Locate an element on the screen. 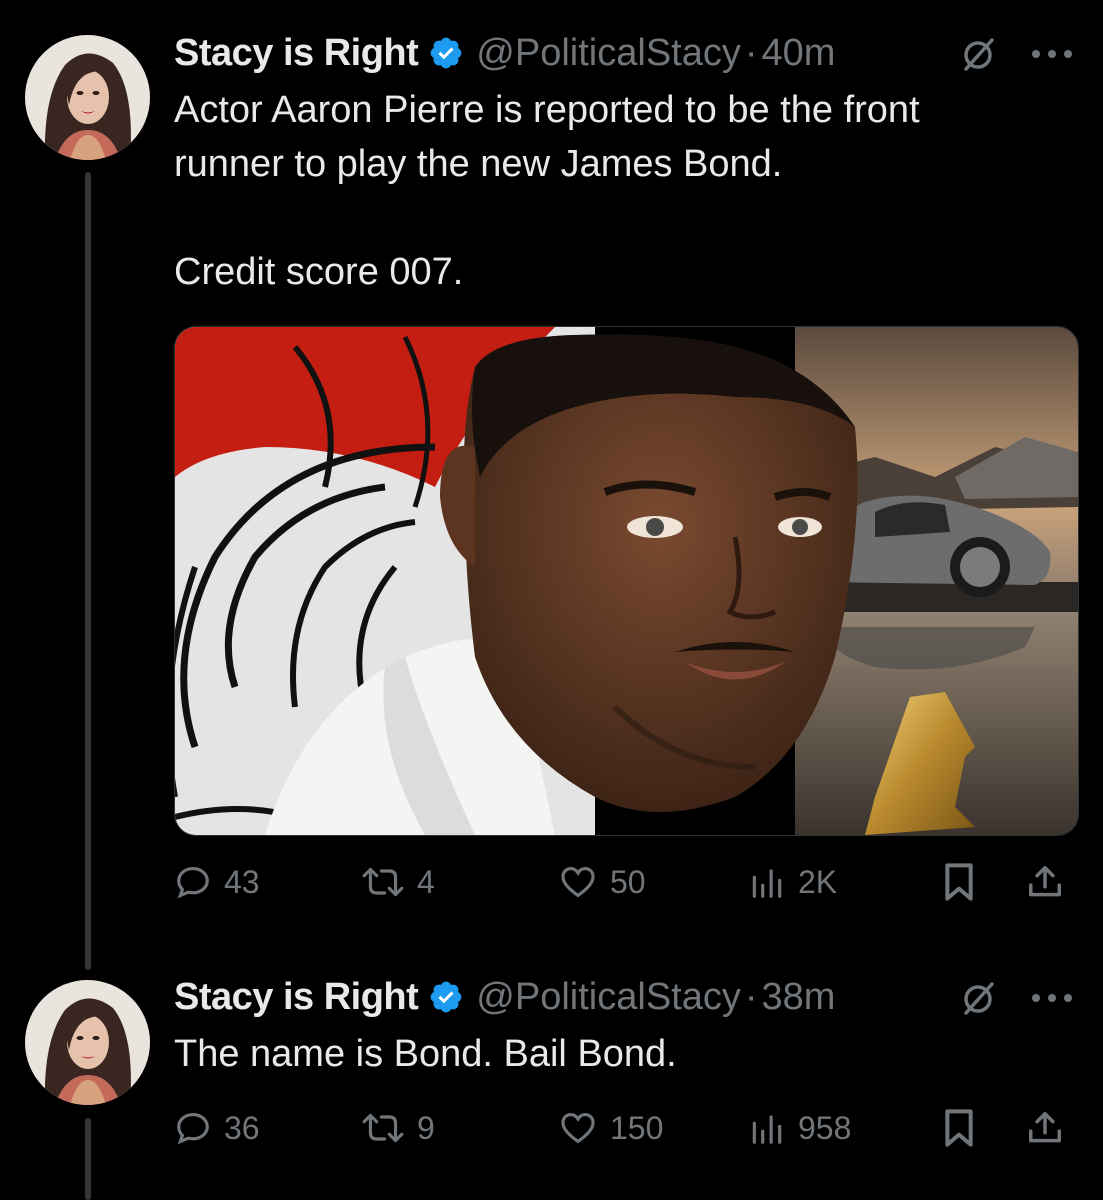 The width and height of the screenshot is (1103, 1200). like-count: 50 is located at coordinates (628, 881).